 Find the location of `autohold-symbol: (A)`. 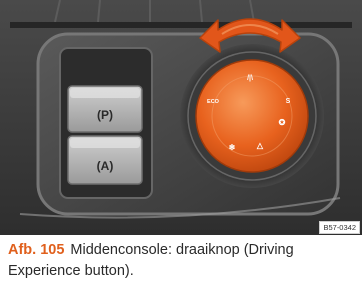

autohold-symbol: (A) is located at coordinates (105, 166).